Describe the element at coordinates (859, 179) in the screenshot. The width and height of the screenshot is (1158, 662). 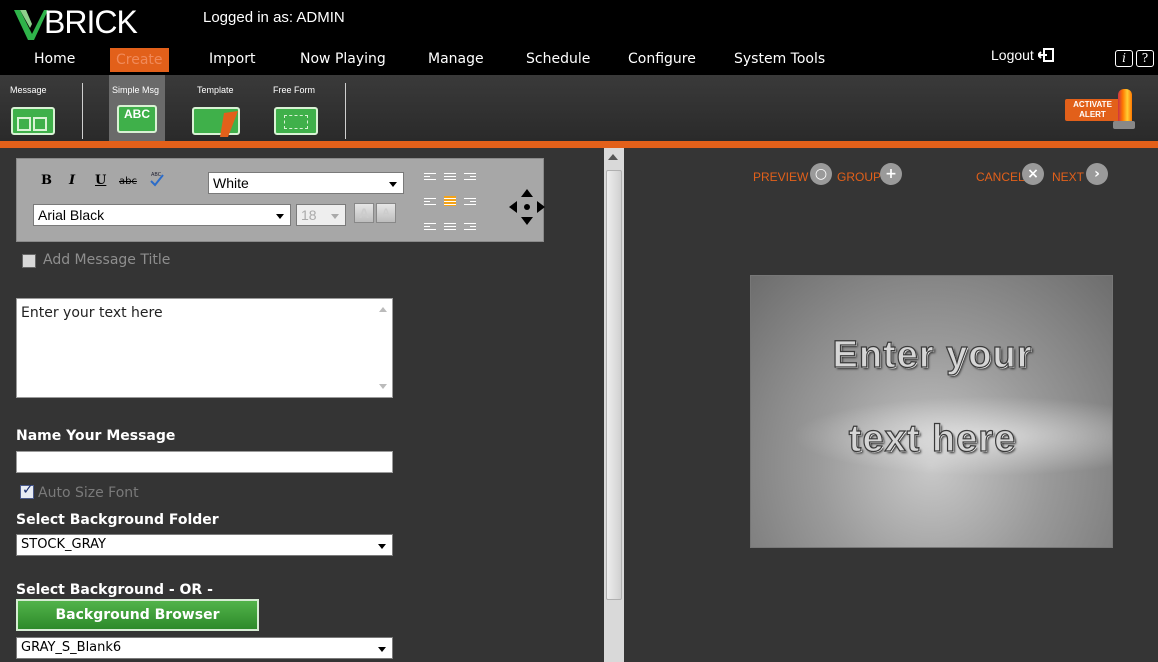
I see `group-button: GROUP` at that location.